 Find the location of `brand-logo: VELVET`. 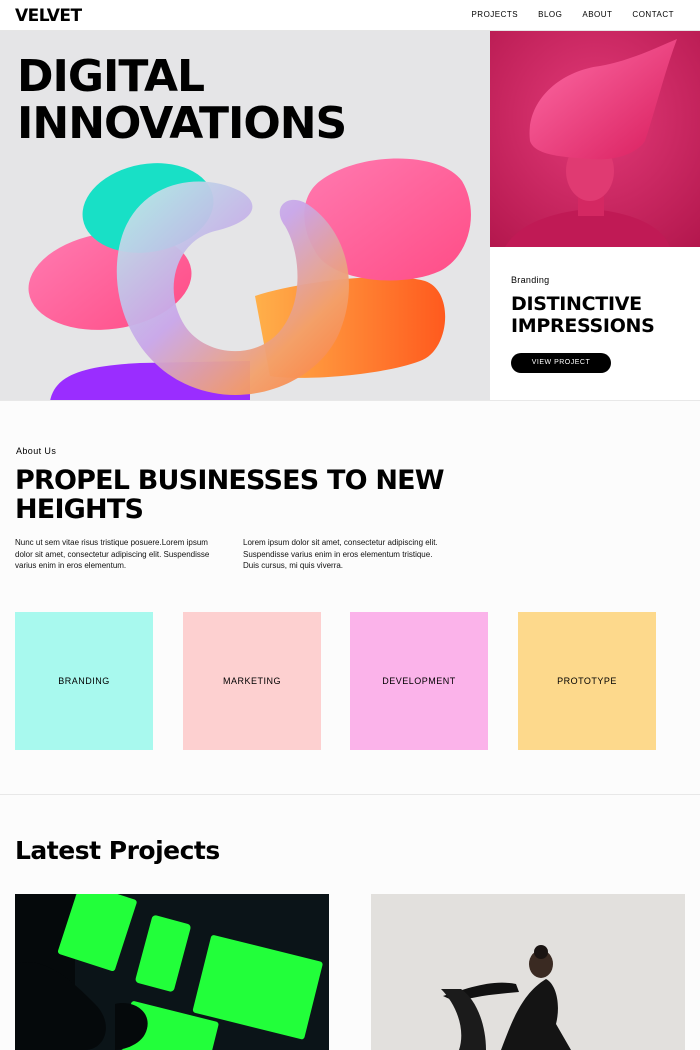

brand-logo: VELVET is located at coordinates (48, 16).